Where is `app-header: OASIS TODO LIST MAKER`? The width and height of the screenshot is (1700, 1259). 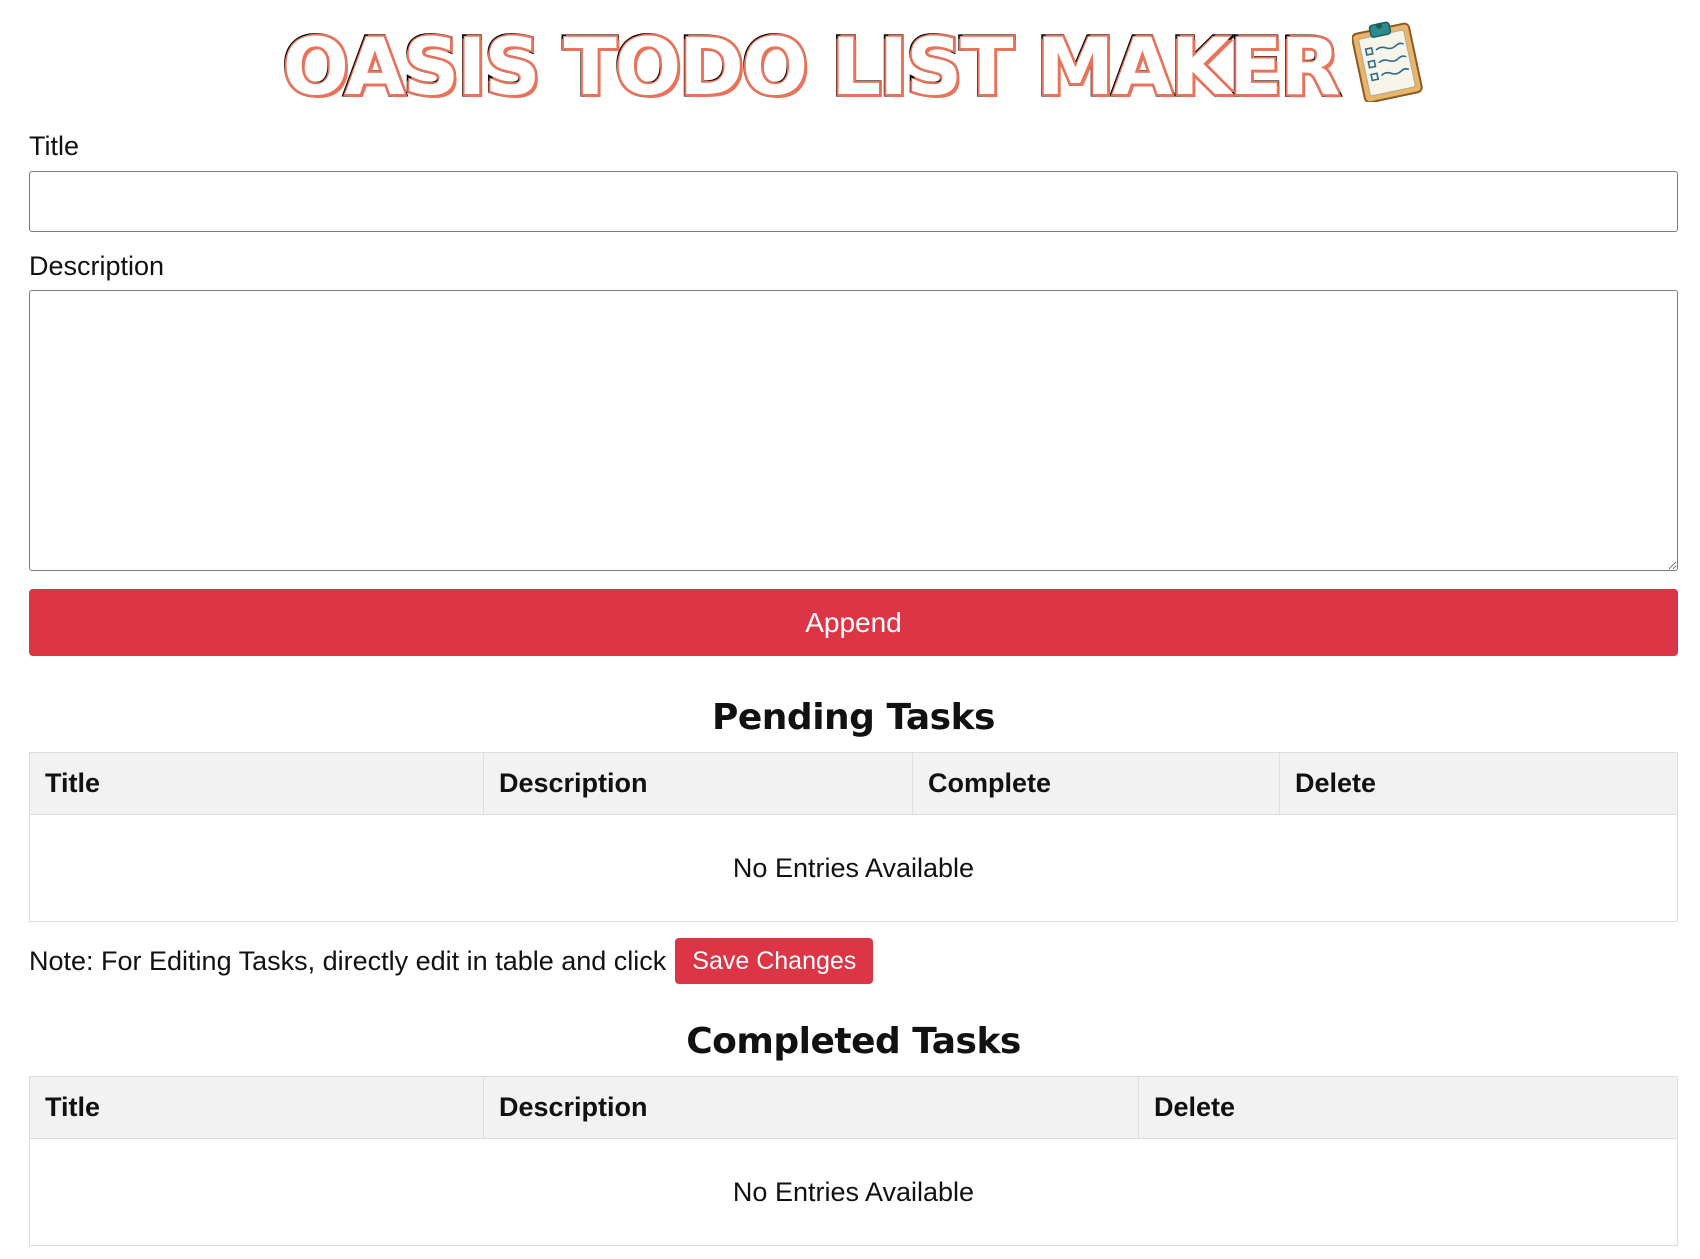 app-header: OASIS TODO LIST MAKER is located at coordinates (853, 64).